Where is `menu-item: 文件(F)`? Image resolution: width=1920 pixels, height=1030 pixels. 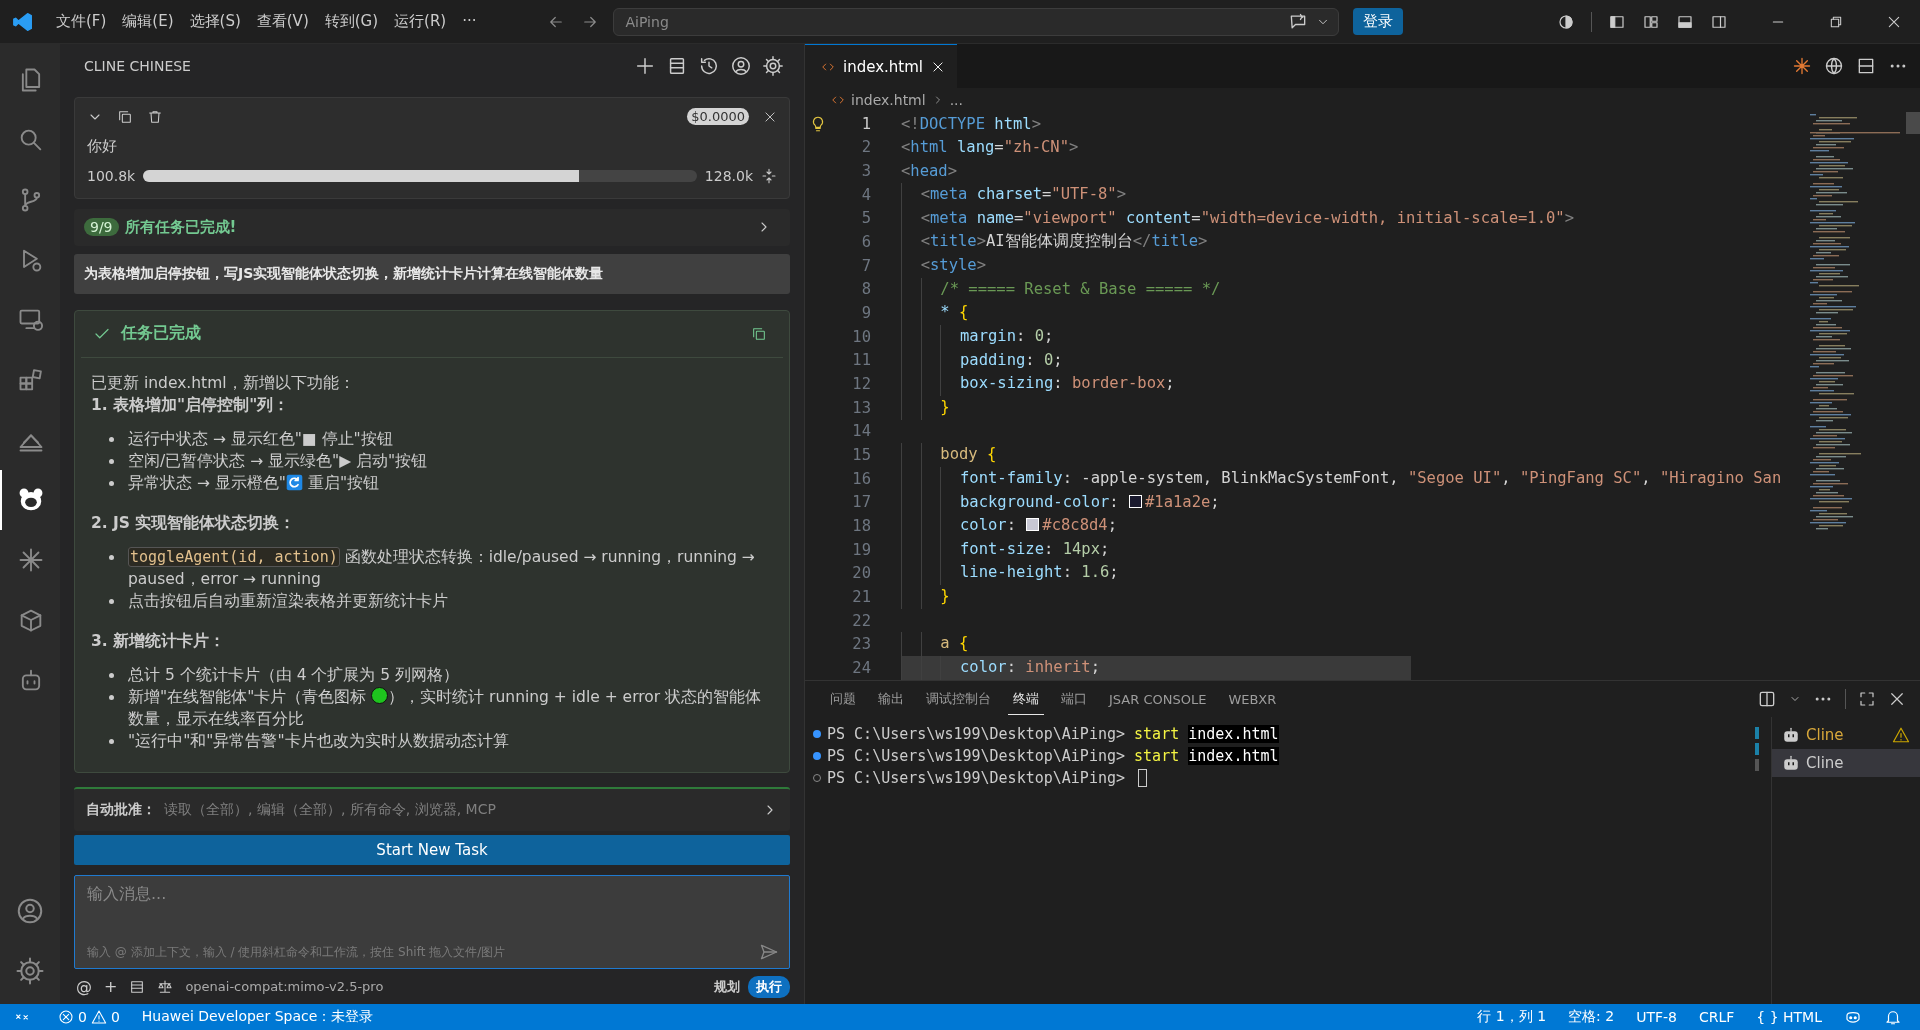
menu-item: 文件(F) is located at coordinates (81, 21).